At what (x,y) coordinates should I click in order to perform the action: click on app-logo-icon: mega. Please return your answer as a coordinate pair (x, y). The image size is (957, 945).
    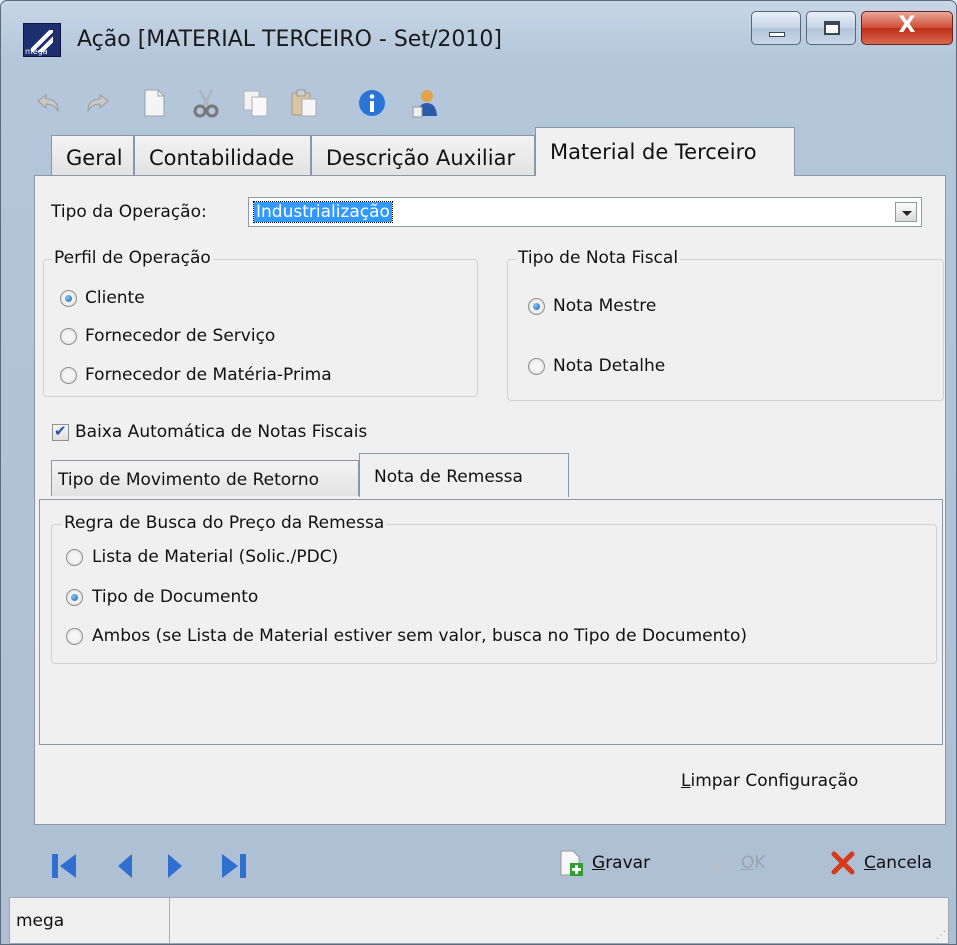
    Looking at the image, I should click on (42, 40).